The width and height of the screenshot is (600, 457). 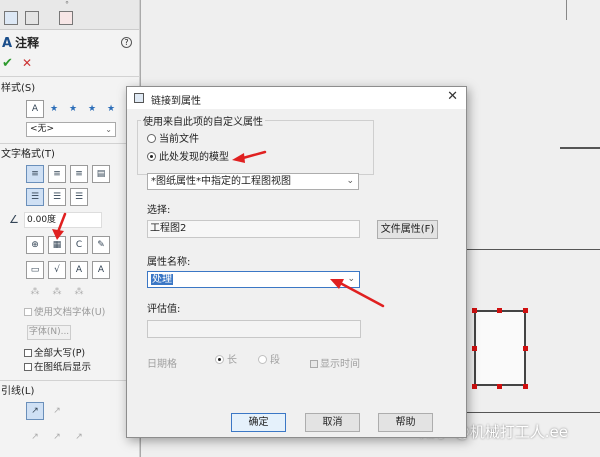 I want to click on drawing-view-frame, so click(x=500, y=348).